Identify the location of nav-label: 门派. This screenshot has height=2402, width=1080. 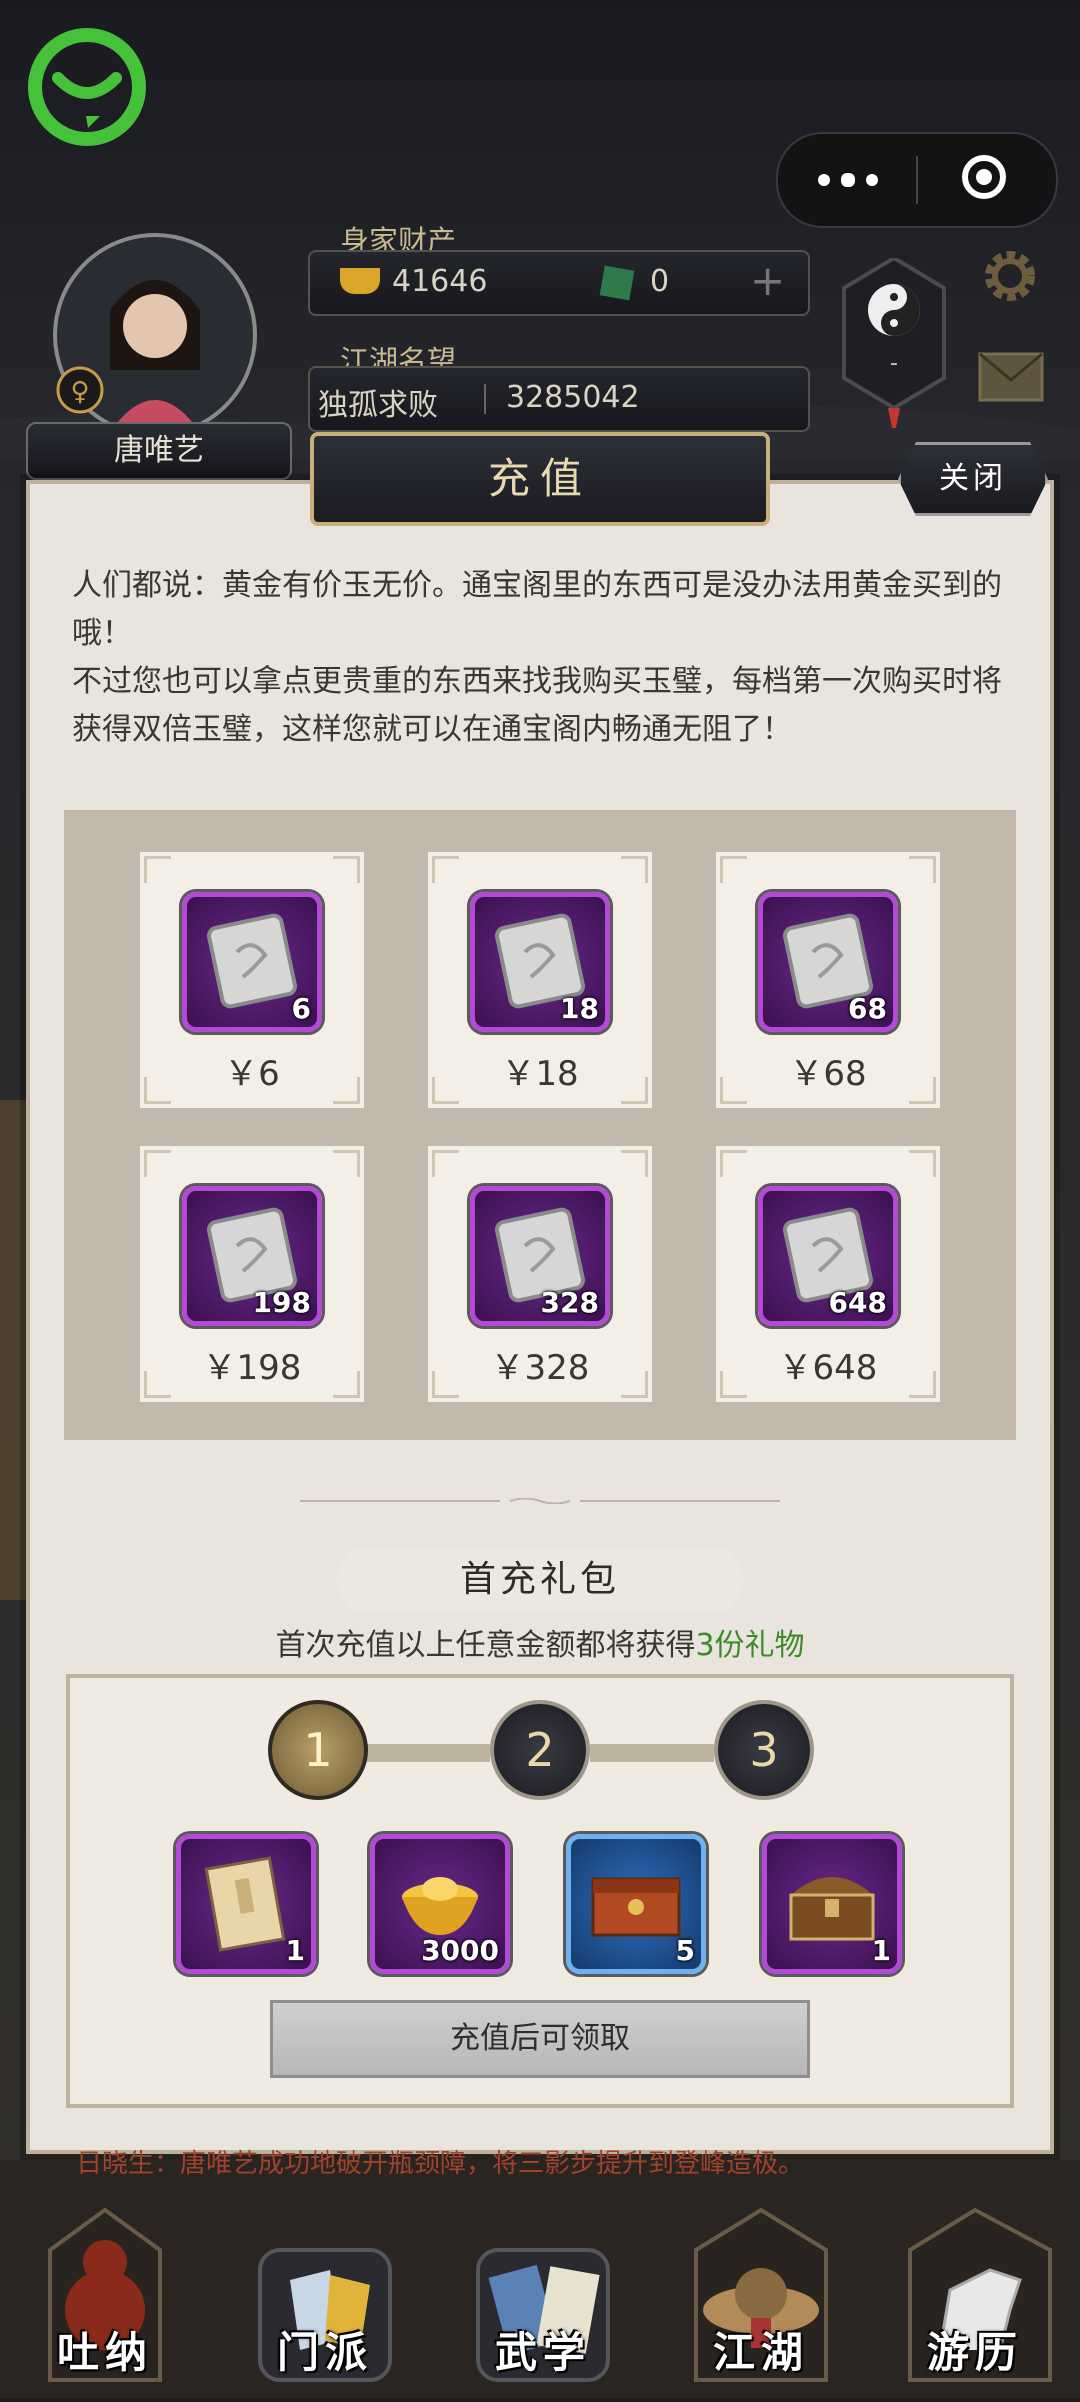
(324, 2352).